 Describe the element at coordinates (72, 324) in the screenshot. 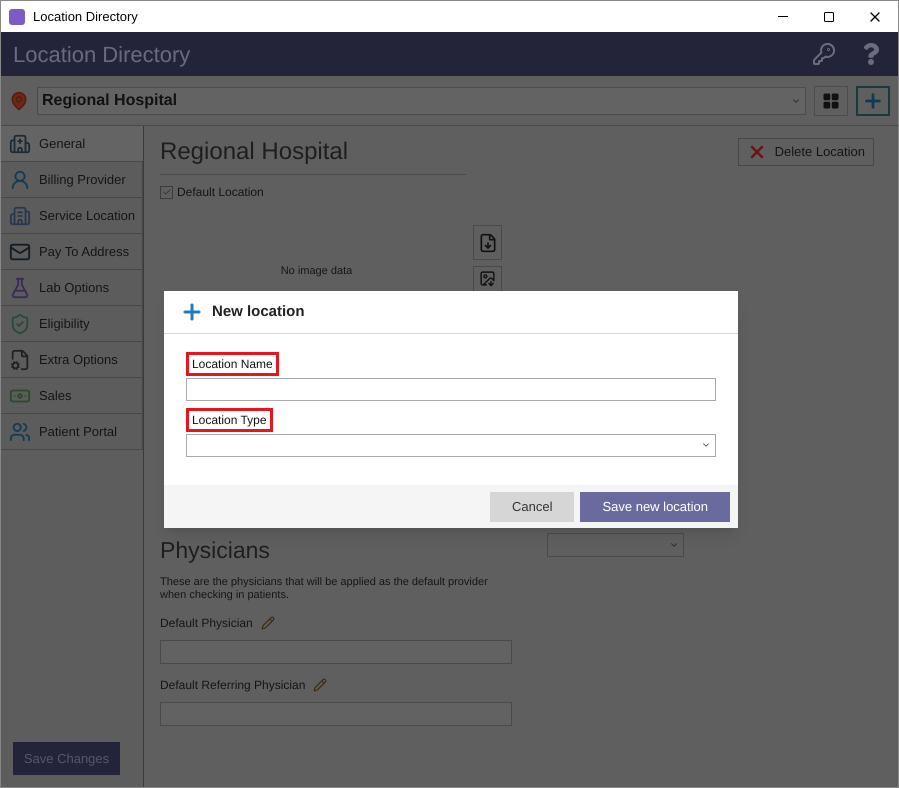

I see `sidebar-item: Eligibility` at that location.